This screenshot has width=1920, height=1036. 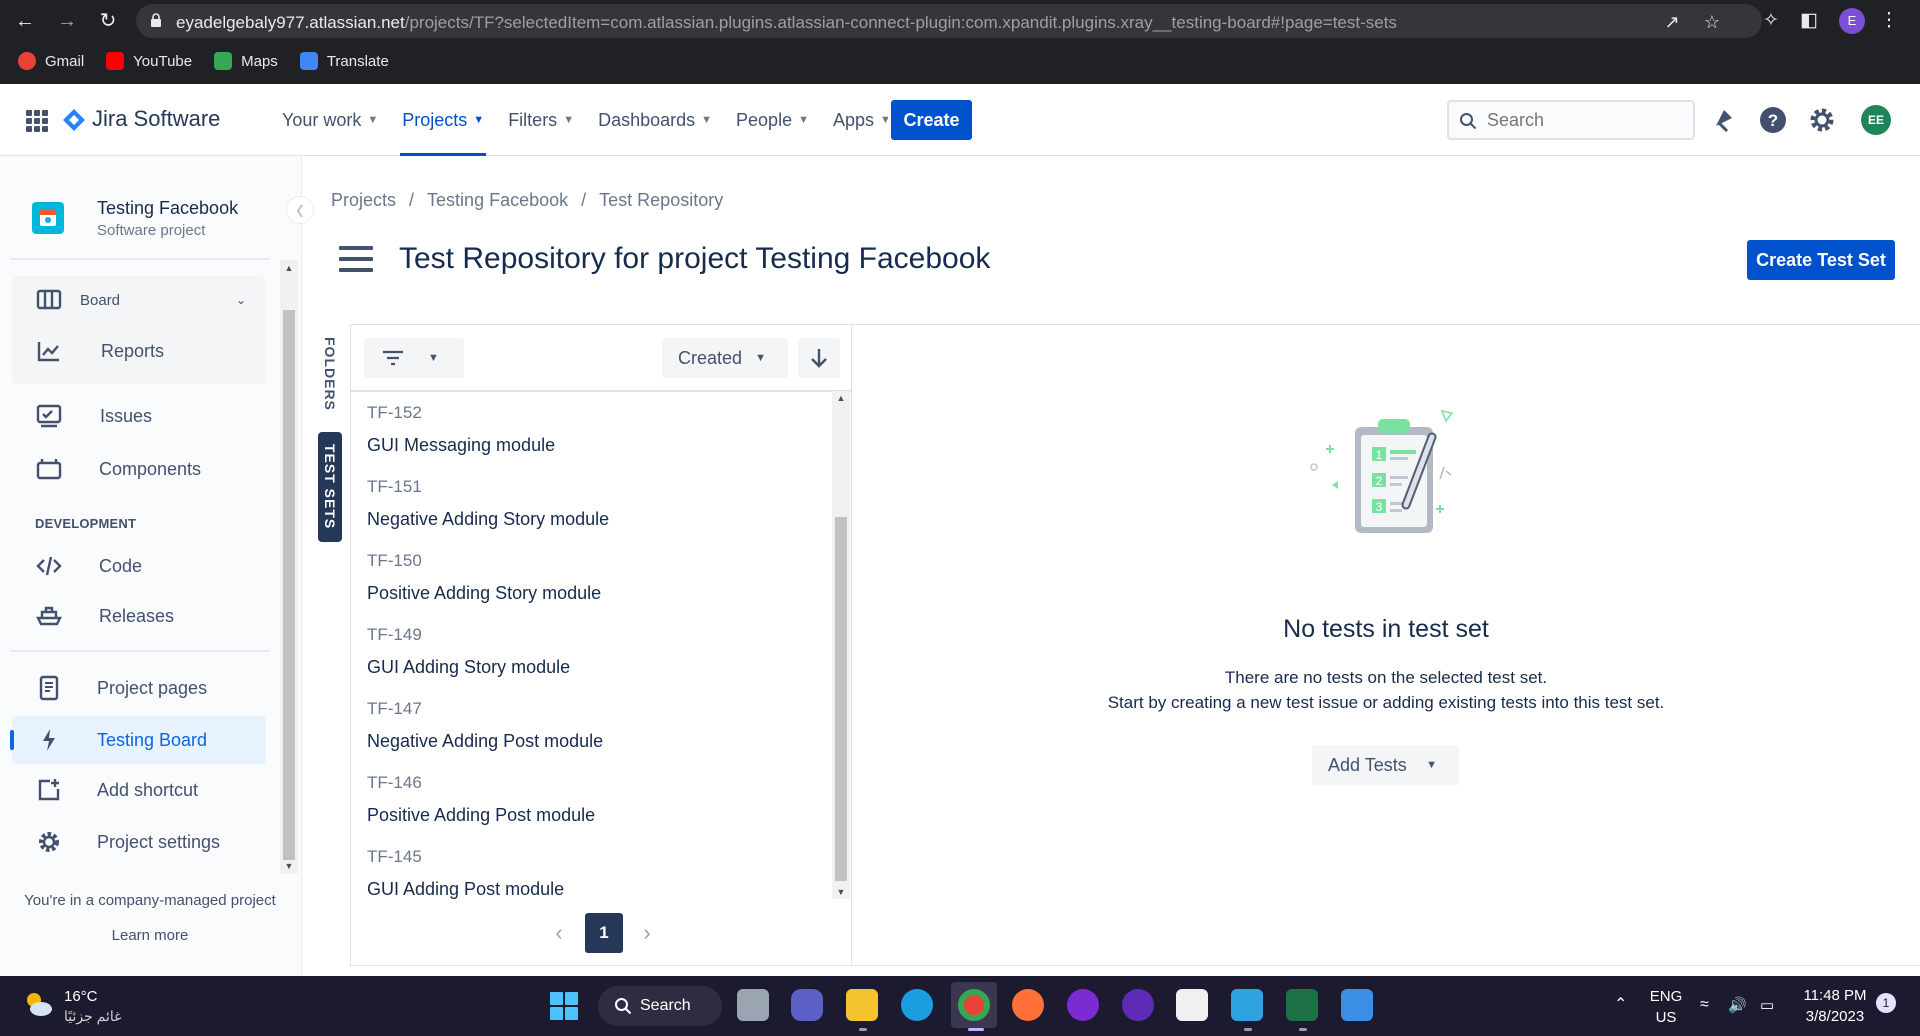 I want to click on game-app-icon, so click(x=1083, y=1005).